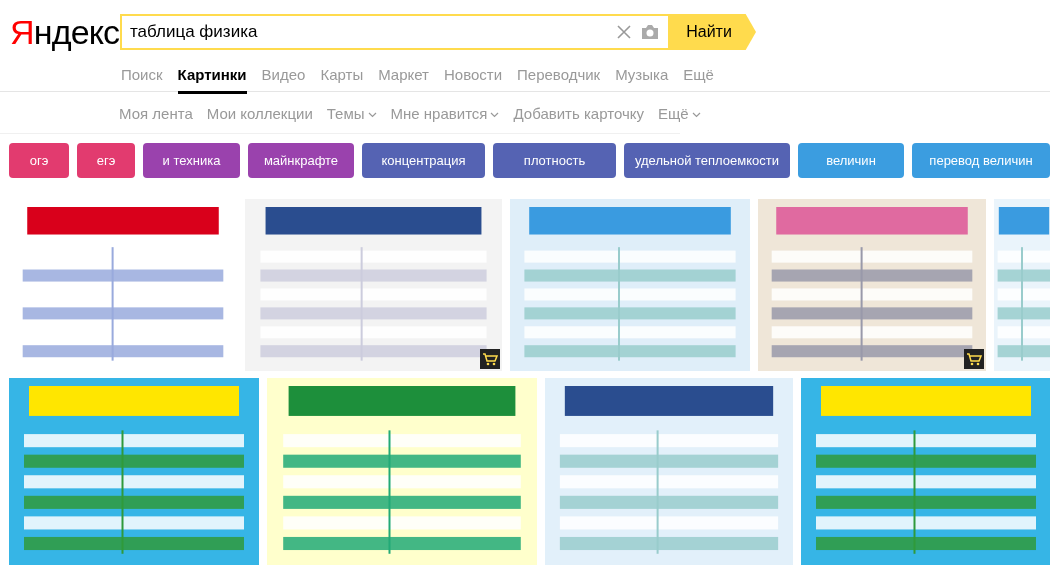 This screenshot has height=580, width=1050. I want to click on camera-icon, so click(650, 32).